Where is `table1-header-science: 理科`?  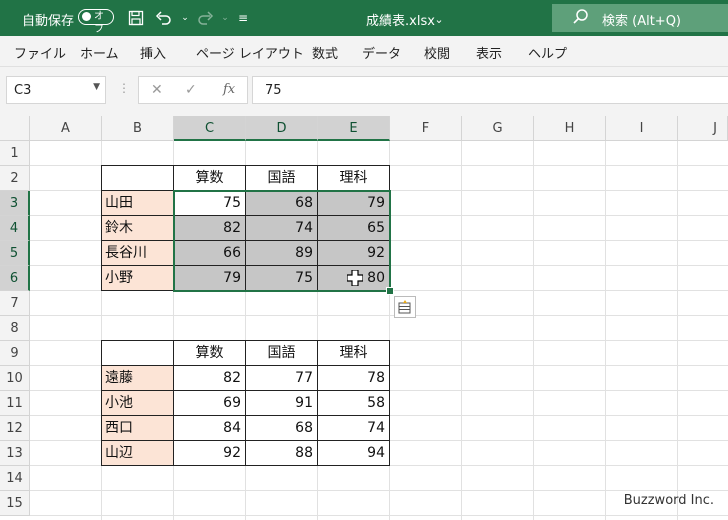 table1-header-science: 理科 is located at coordinates (353, 178).